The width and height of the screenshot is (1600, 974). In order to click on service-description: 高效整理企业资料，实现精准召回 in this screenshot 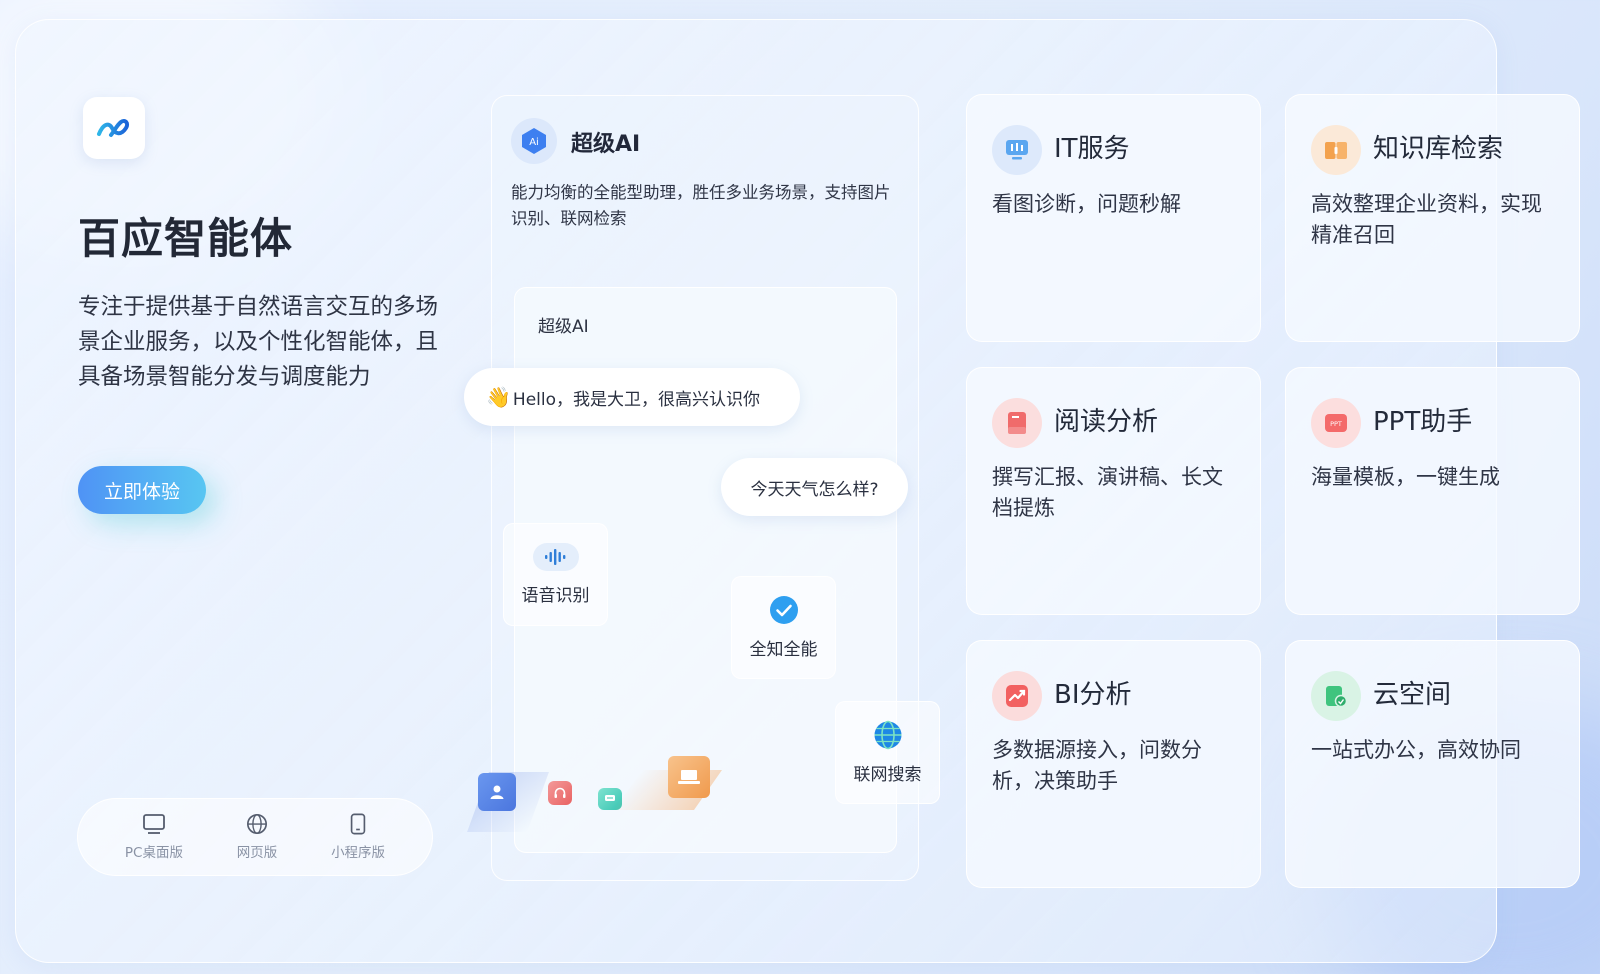, I will do `click(1426, 219)`.